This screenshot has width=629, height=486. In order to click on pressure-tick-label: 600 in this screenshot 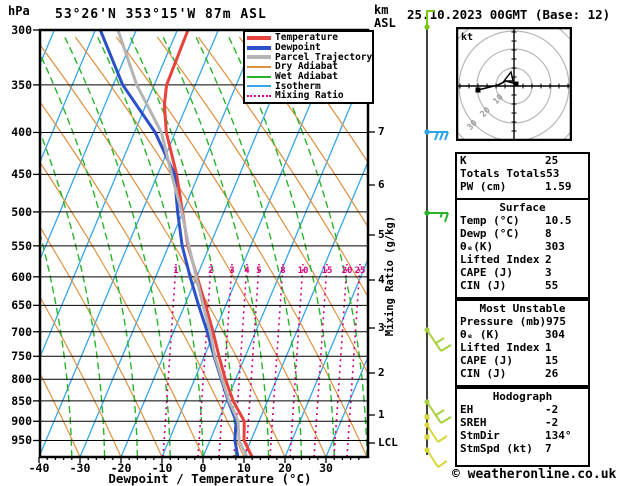, I will do `click(21, 276)`.